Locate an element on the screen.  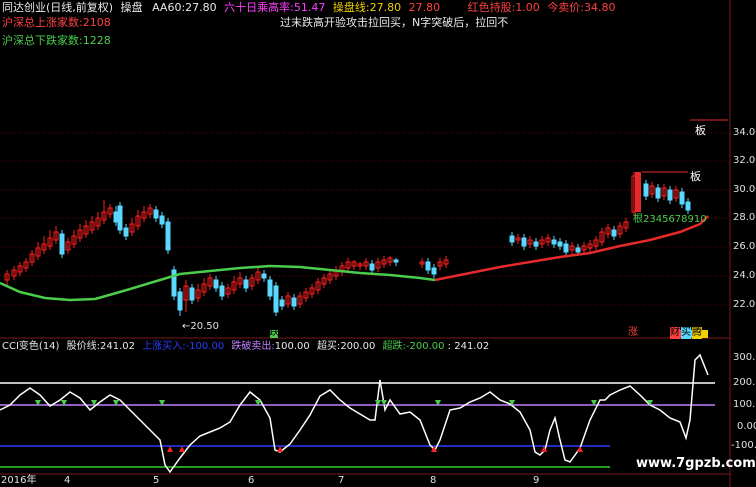
over-sell-label: 超跌: is located at coordinates (394, 346).